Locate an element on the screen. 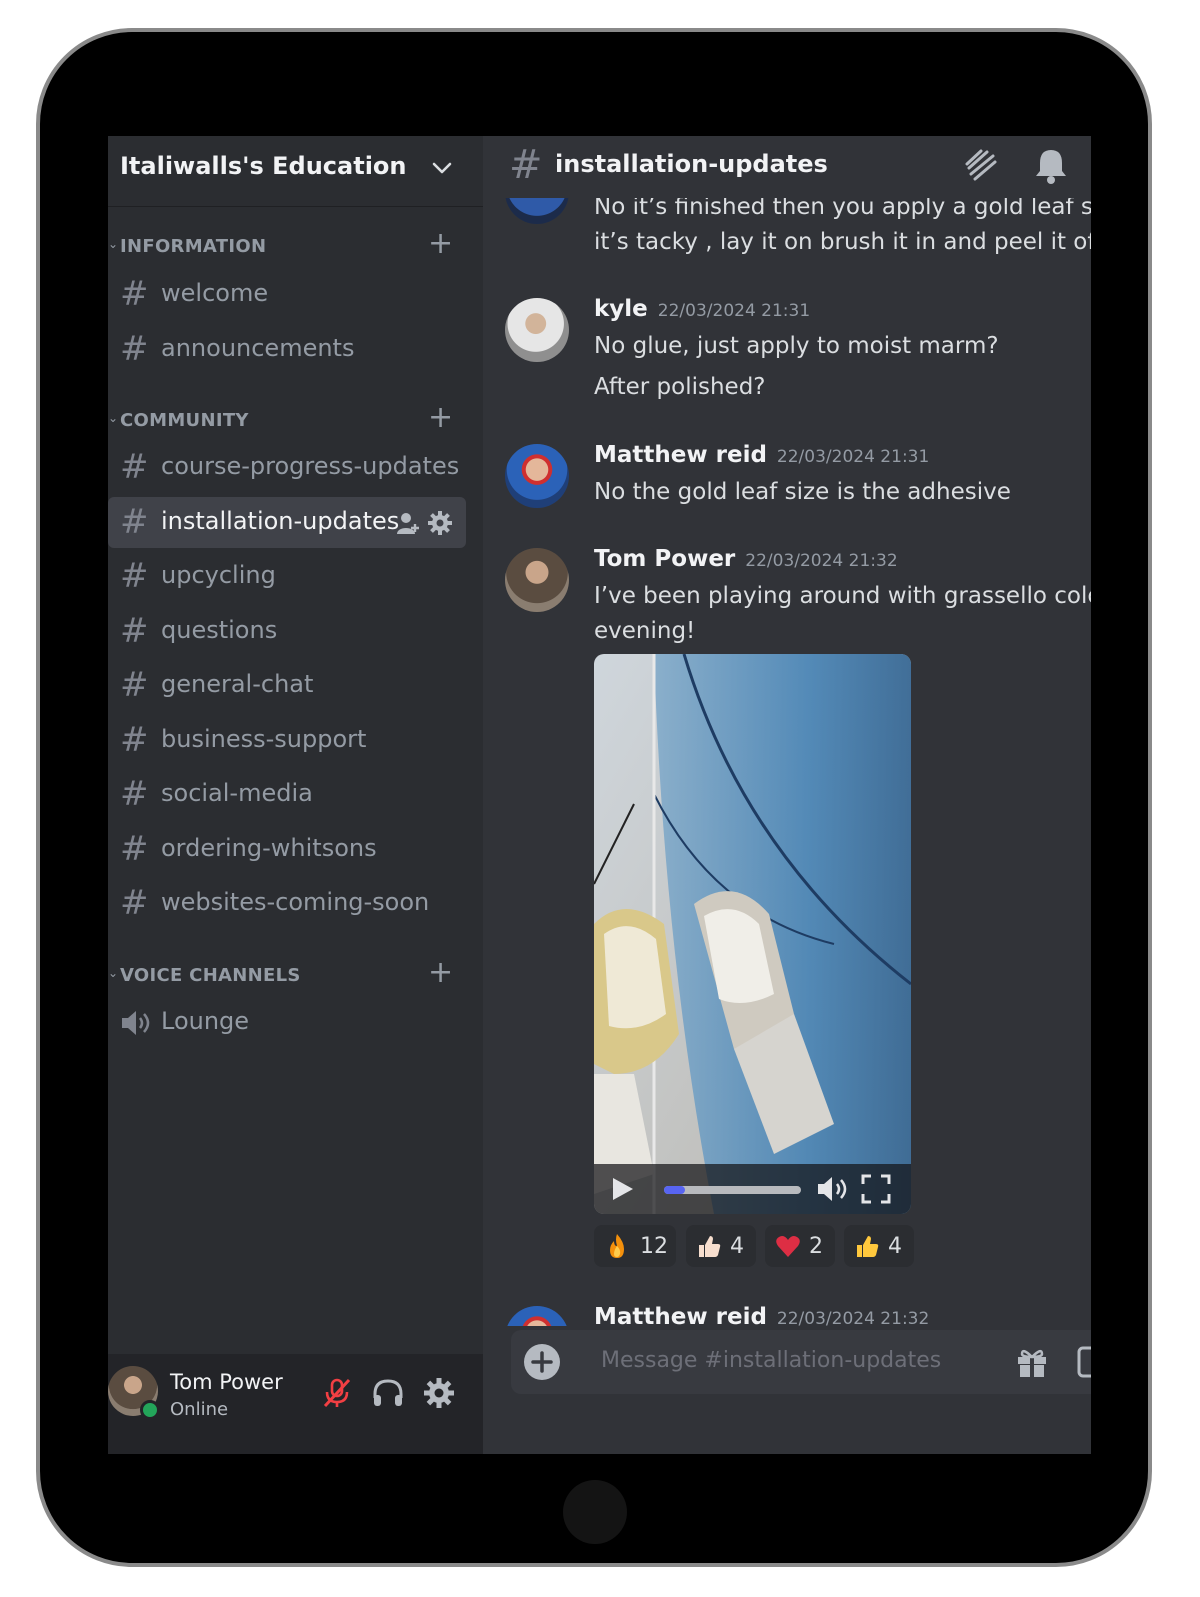 This screenshot has height=1597, width=1200. home-button is located at coordinates (595, 1512).